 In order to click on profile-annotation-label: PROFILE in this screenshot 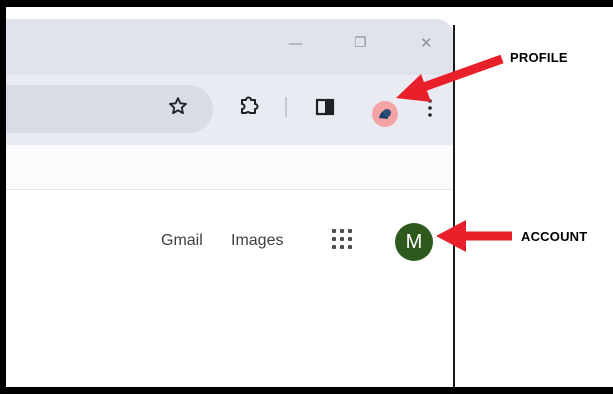, I will do `click(539, 57)`.